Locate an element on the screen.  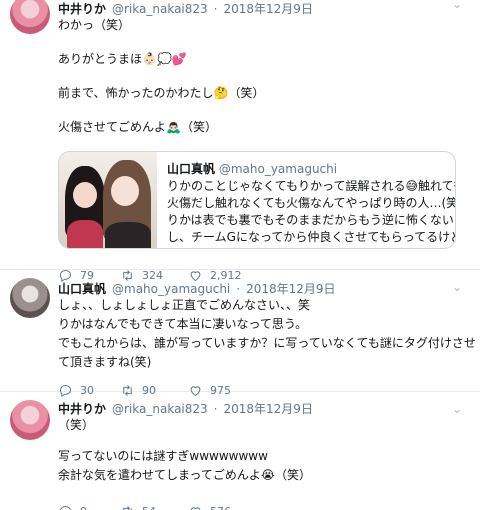
quoted-text-line: 火傷だし触れなくても火傷なんてやっぱり時の人…(笑) is located at coordinates (311, 203).